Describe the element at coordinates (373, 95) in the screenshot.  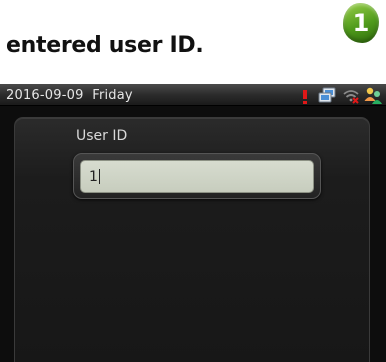
I see `users-icon` at that location.